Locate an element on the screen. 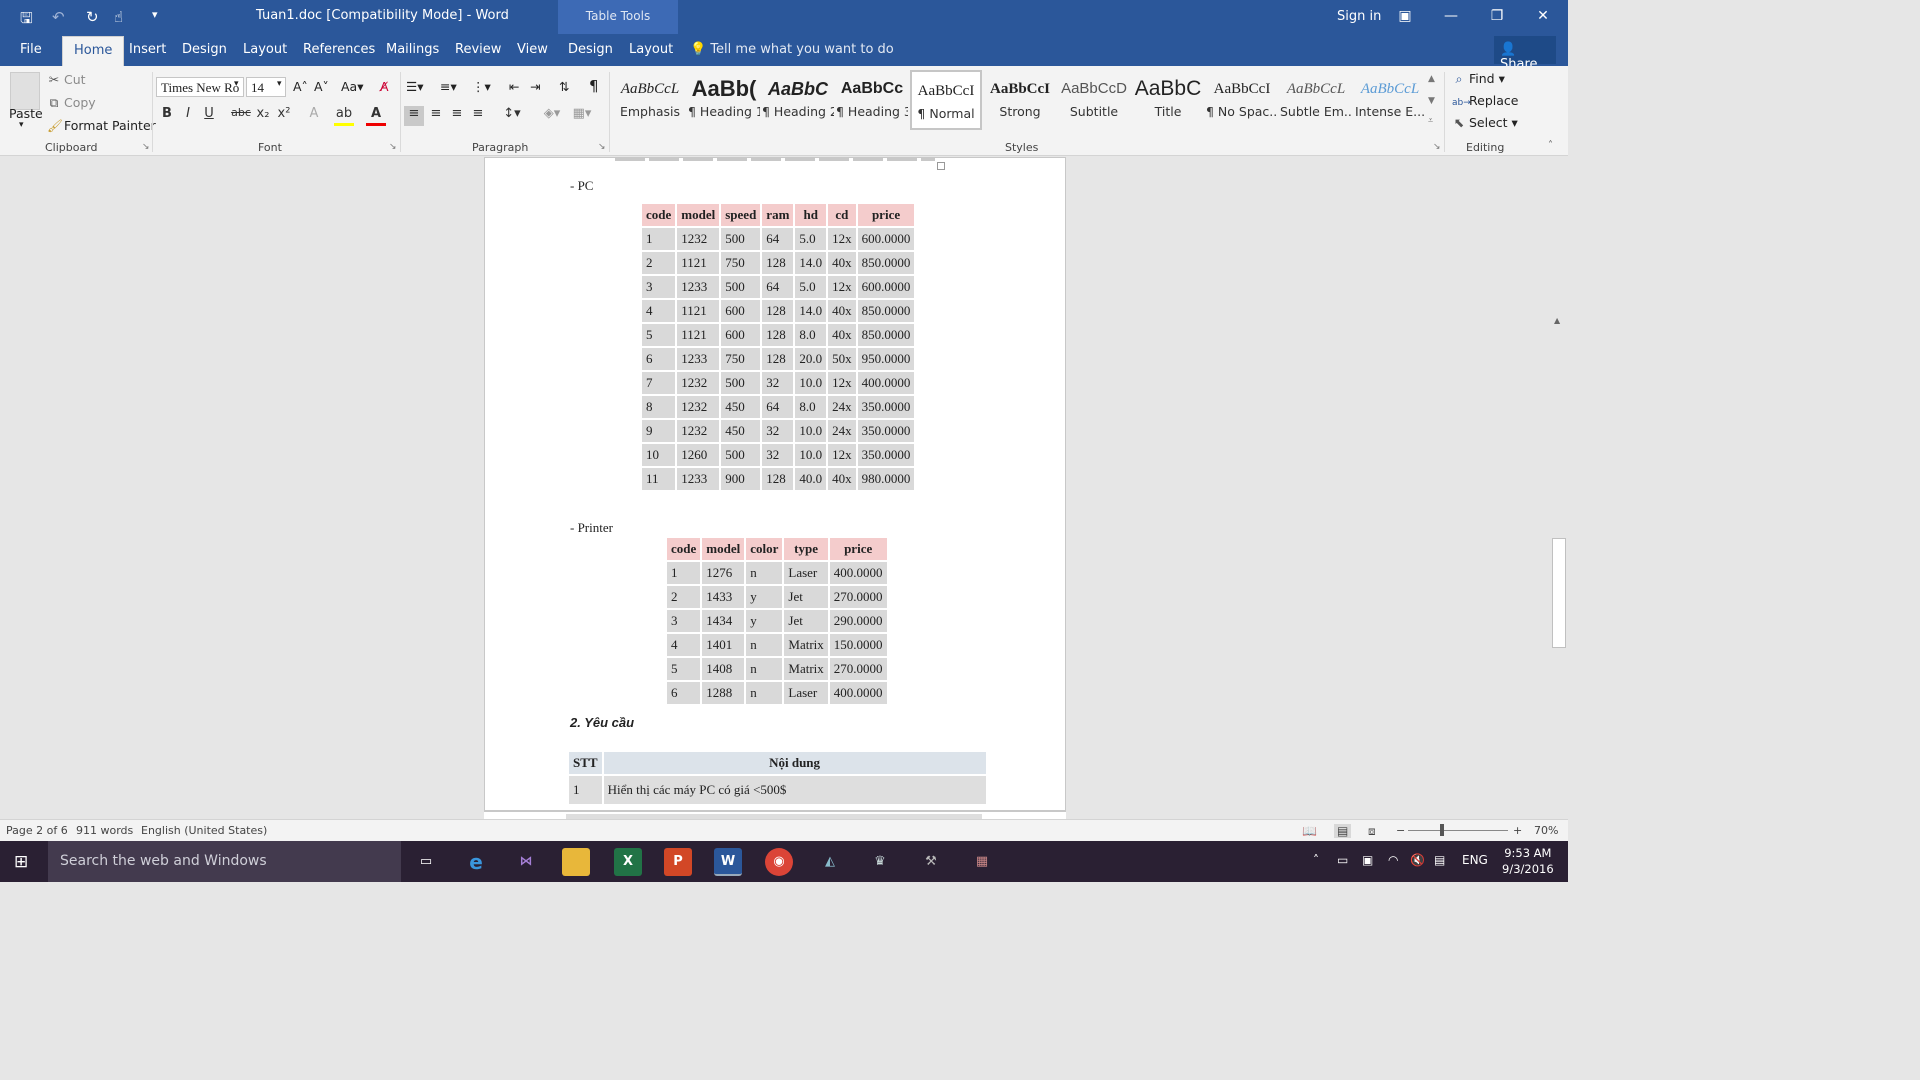 The width and height of the screenshot is (1920, 1080). paste-dropdown-icon: ▾ is located at coordinates (21, 125).